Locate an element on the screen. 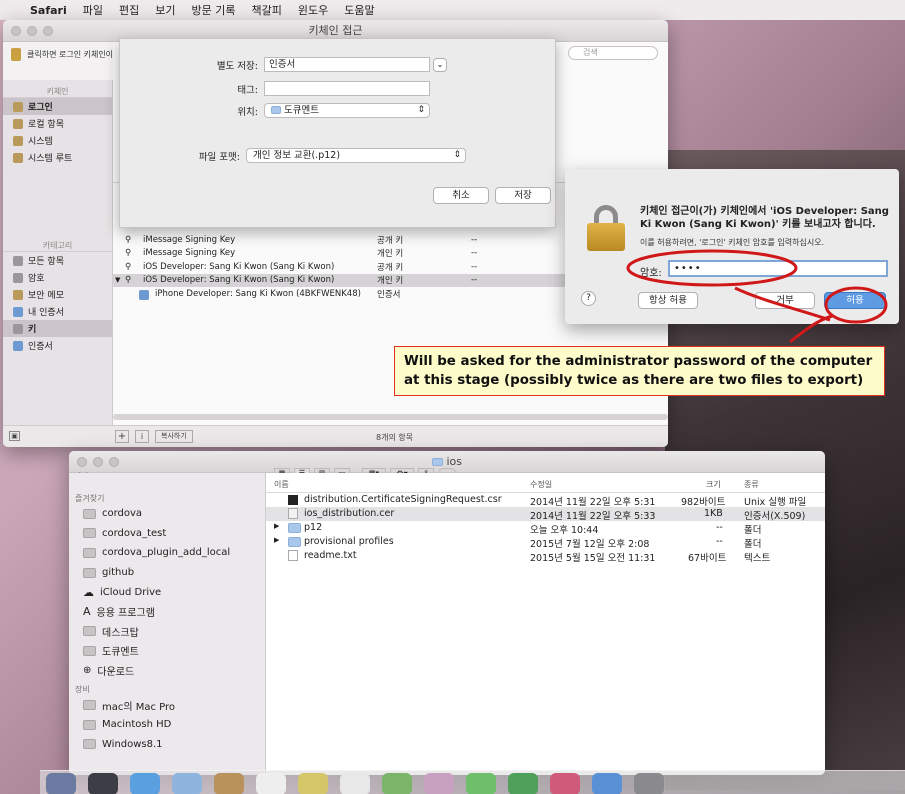 The width and height of the screenshot is (905, 794). save-as-input: 인증서 is located at coordinates (347, 64).